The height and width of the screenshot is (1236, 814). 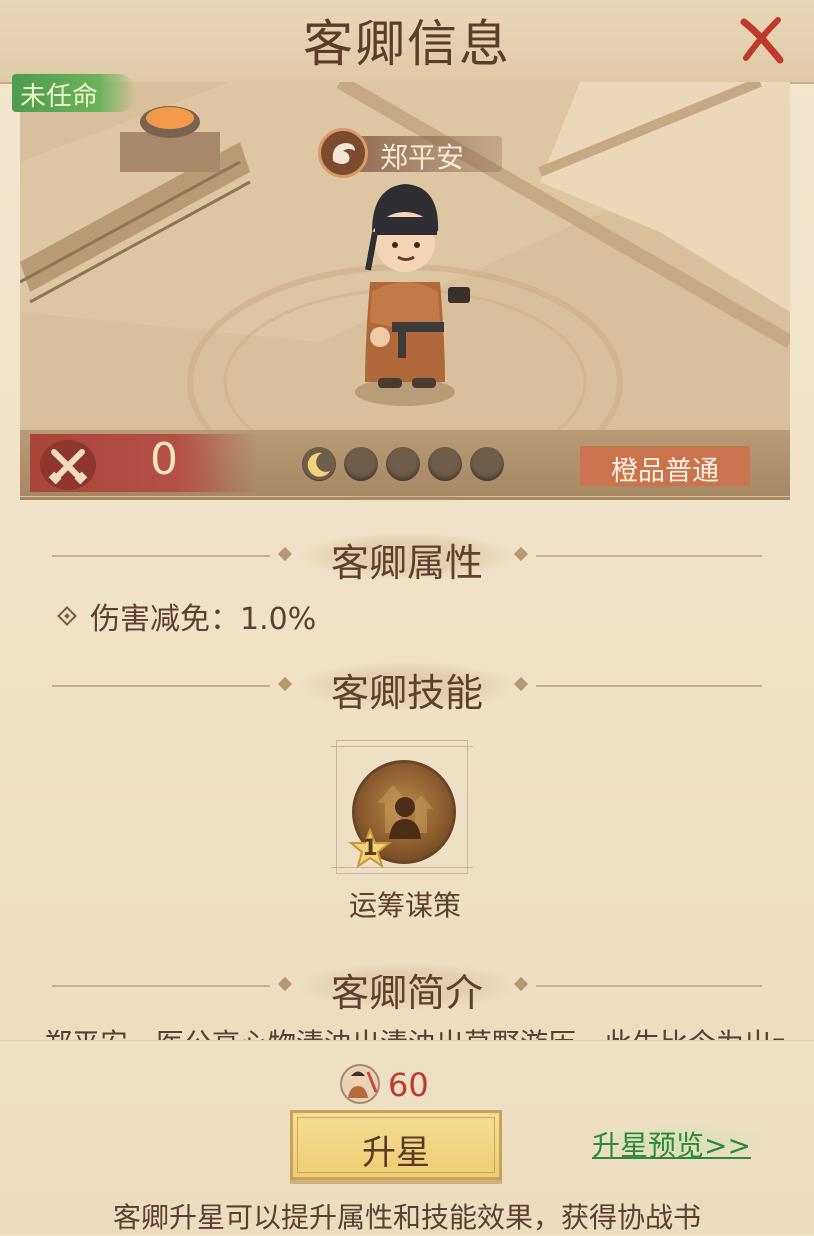 I want to click on cost-amount: 60, so click(x=408, y=1085).